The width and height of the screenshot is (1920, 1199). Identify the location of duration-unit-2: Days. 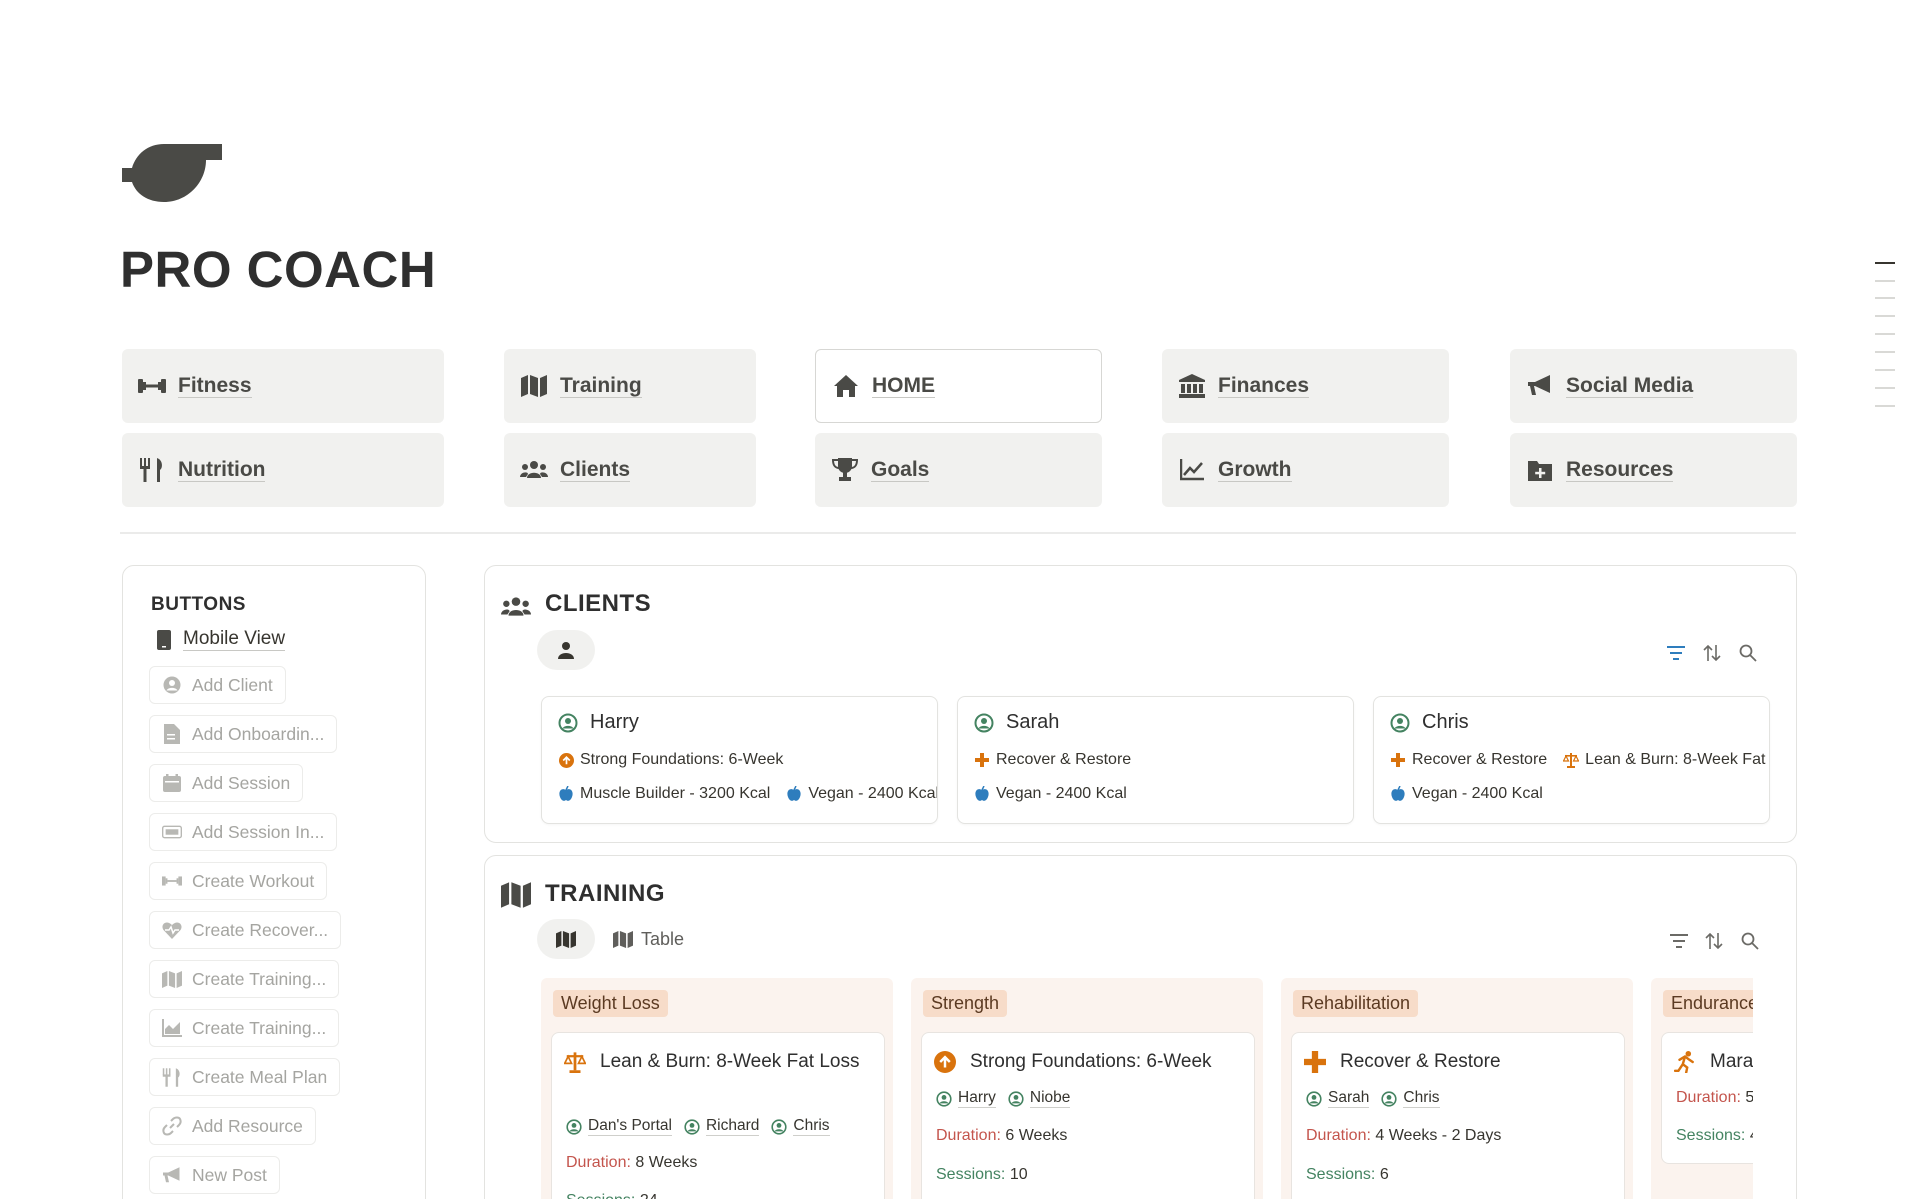
(1483, 1135).